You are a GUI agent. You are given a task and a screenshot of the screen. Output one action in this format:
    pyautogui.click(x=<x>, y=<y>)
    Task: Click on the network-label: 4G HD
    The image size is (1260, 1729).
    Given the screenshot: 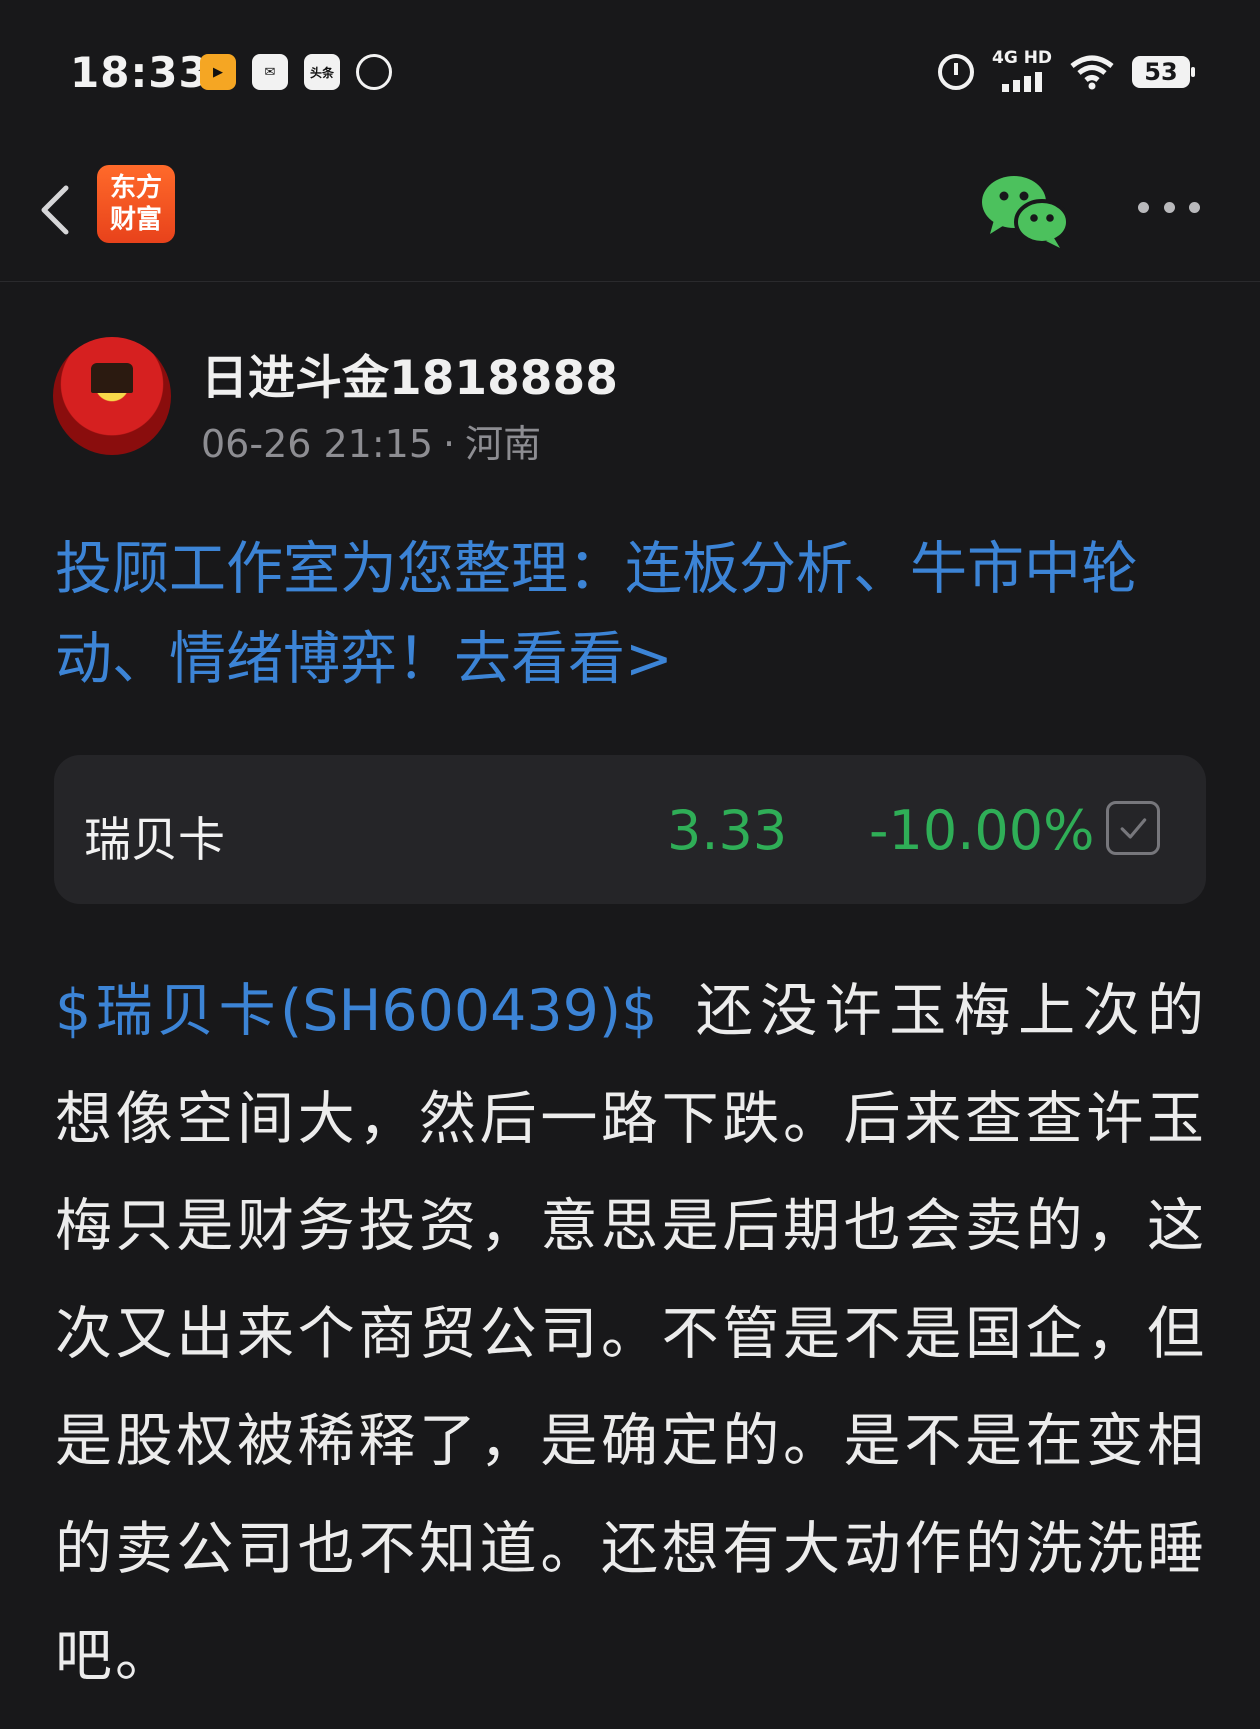 What is the action you would take?
    pyautogui.click(x=1022, y=58)
    